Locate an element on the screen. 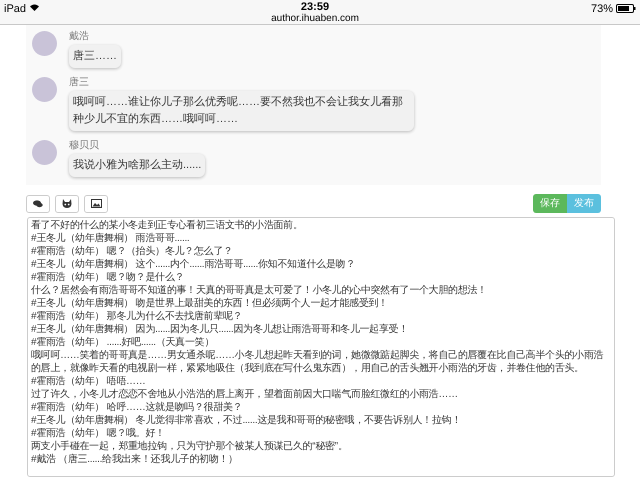 This screenshot has height=480, width=640. text-line: 什么？居然会有雨浩哥哥不知道的事！天真的哥哥真是太可爱了！小冬儿的心中突然有了一个大胆的想法！ is located at coordinates (259, 290).